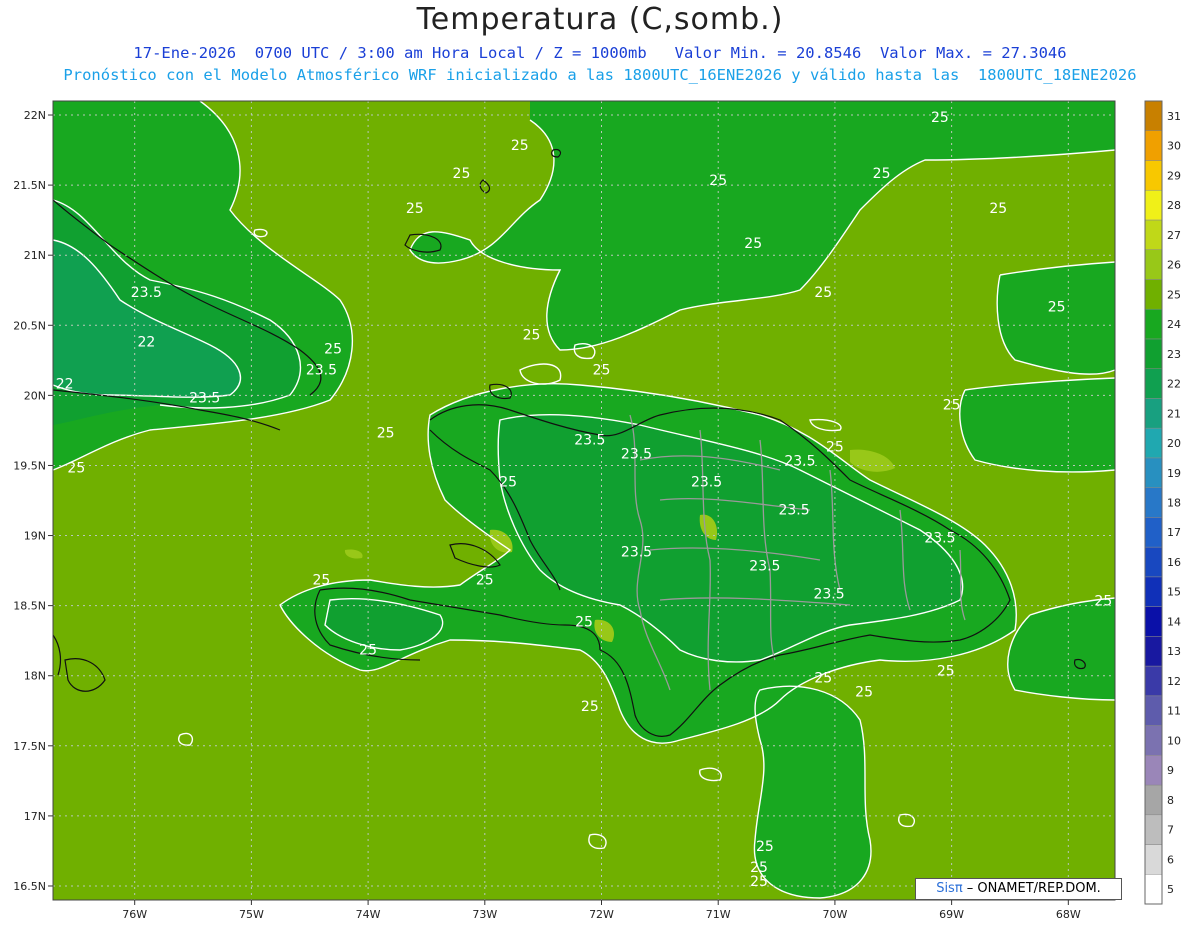  Describe the element at coordinates (35, 395) in the screenshot. I see `lat-tick-label: 20N` at that location.